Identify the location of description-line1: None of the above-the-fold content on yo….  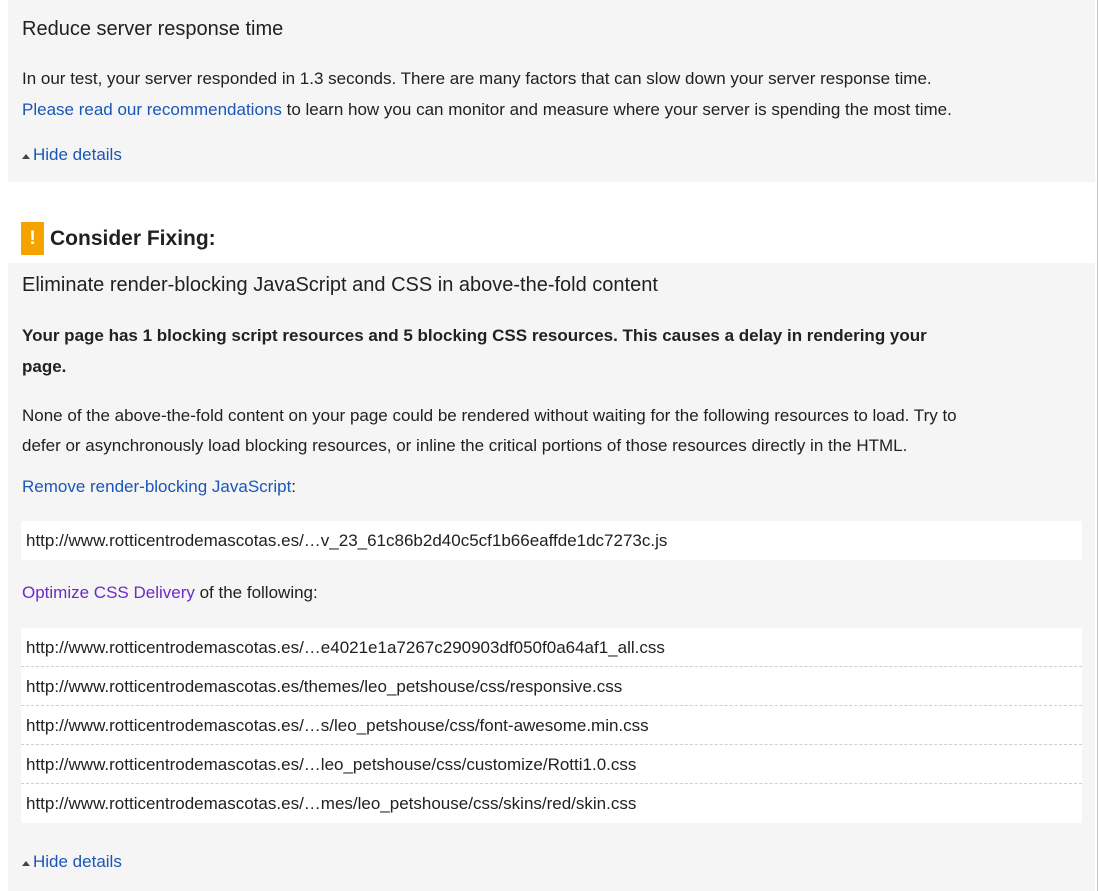
(489, 415).